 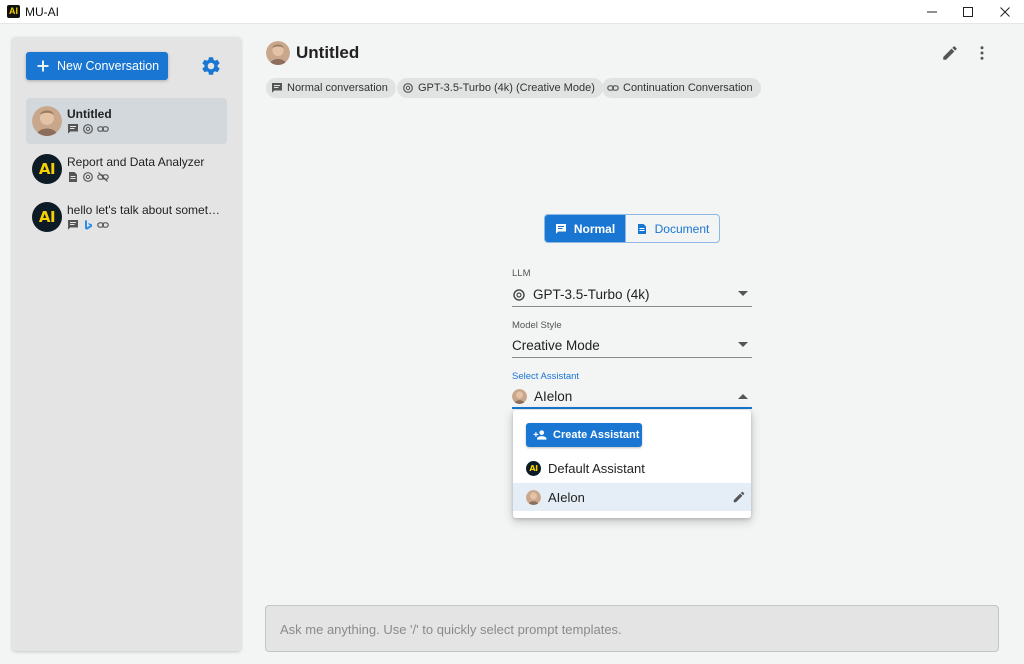 What do you see at coordinates (88, 225) in the screenshot?
I see `bing-icon` at bounding box center [88, 225].